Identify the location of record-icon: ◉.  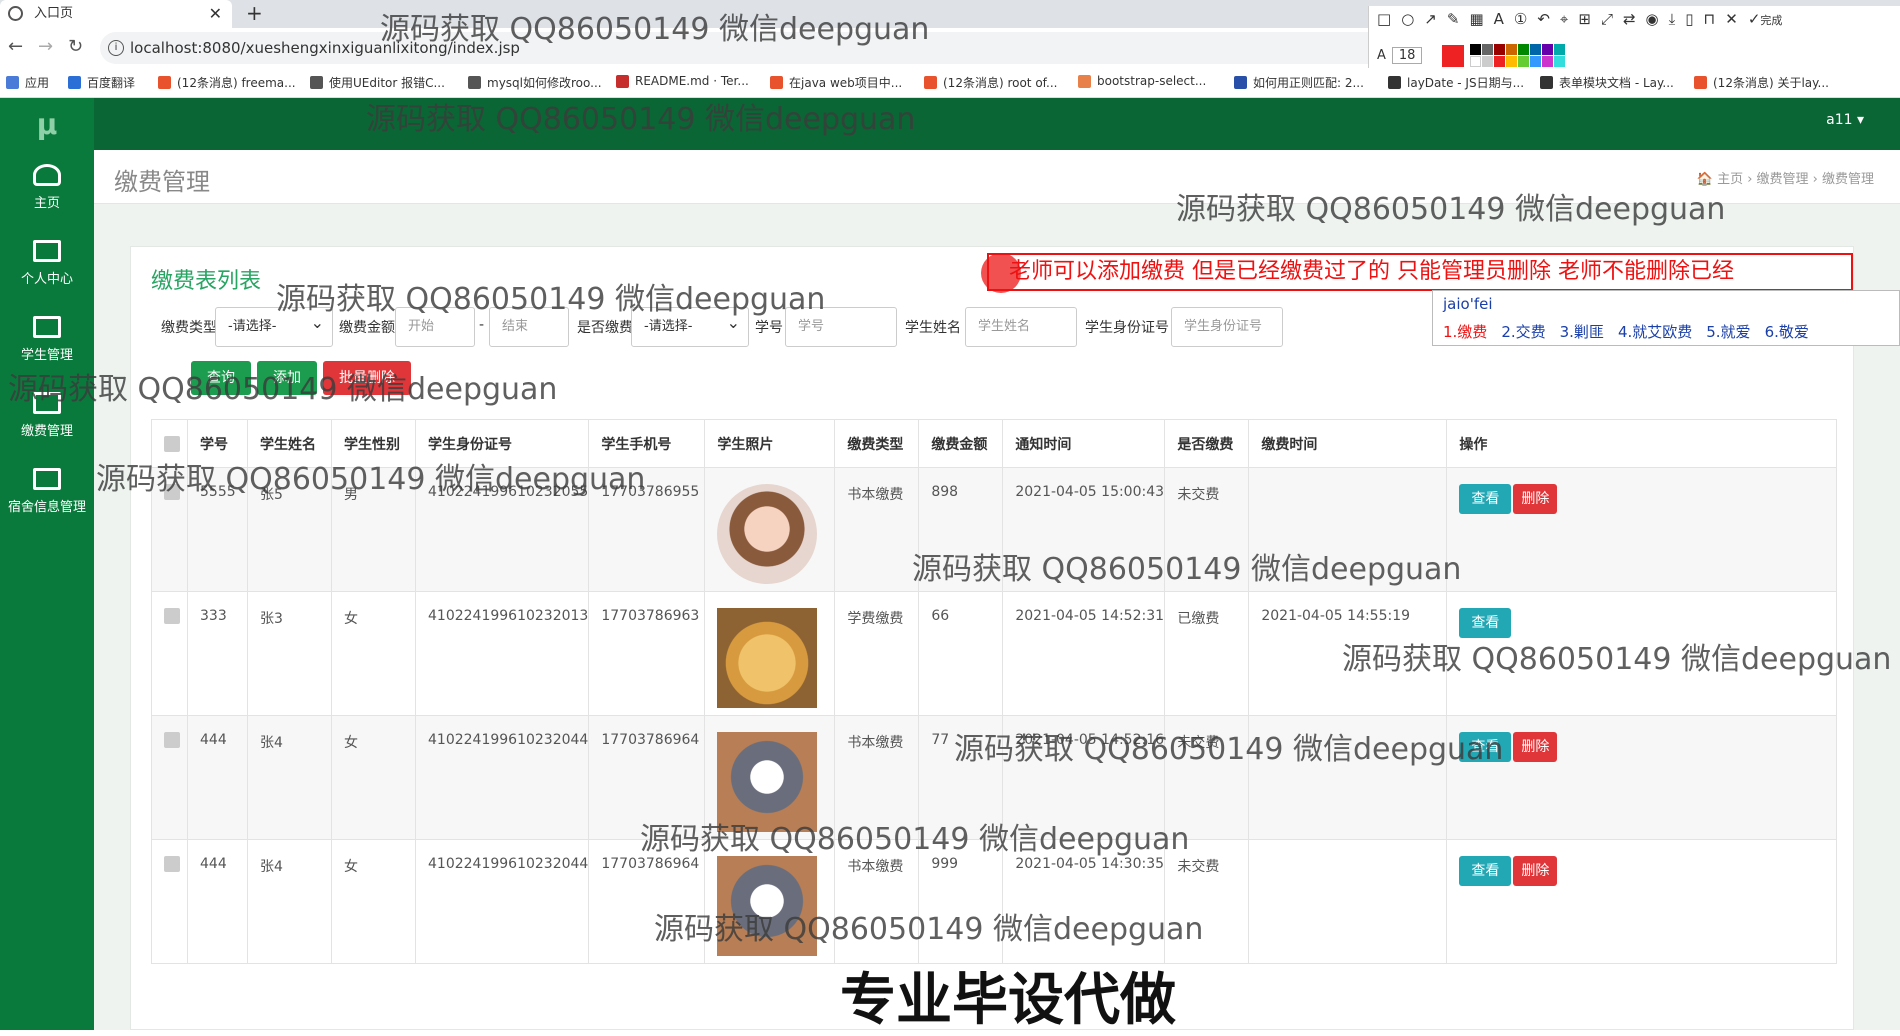
(1652, 19).